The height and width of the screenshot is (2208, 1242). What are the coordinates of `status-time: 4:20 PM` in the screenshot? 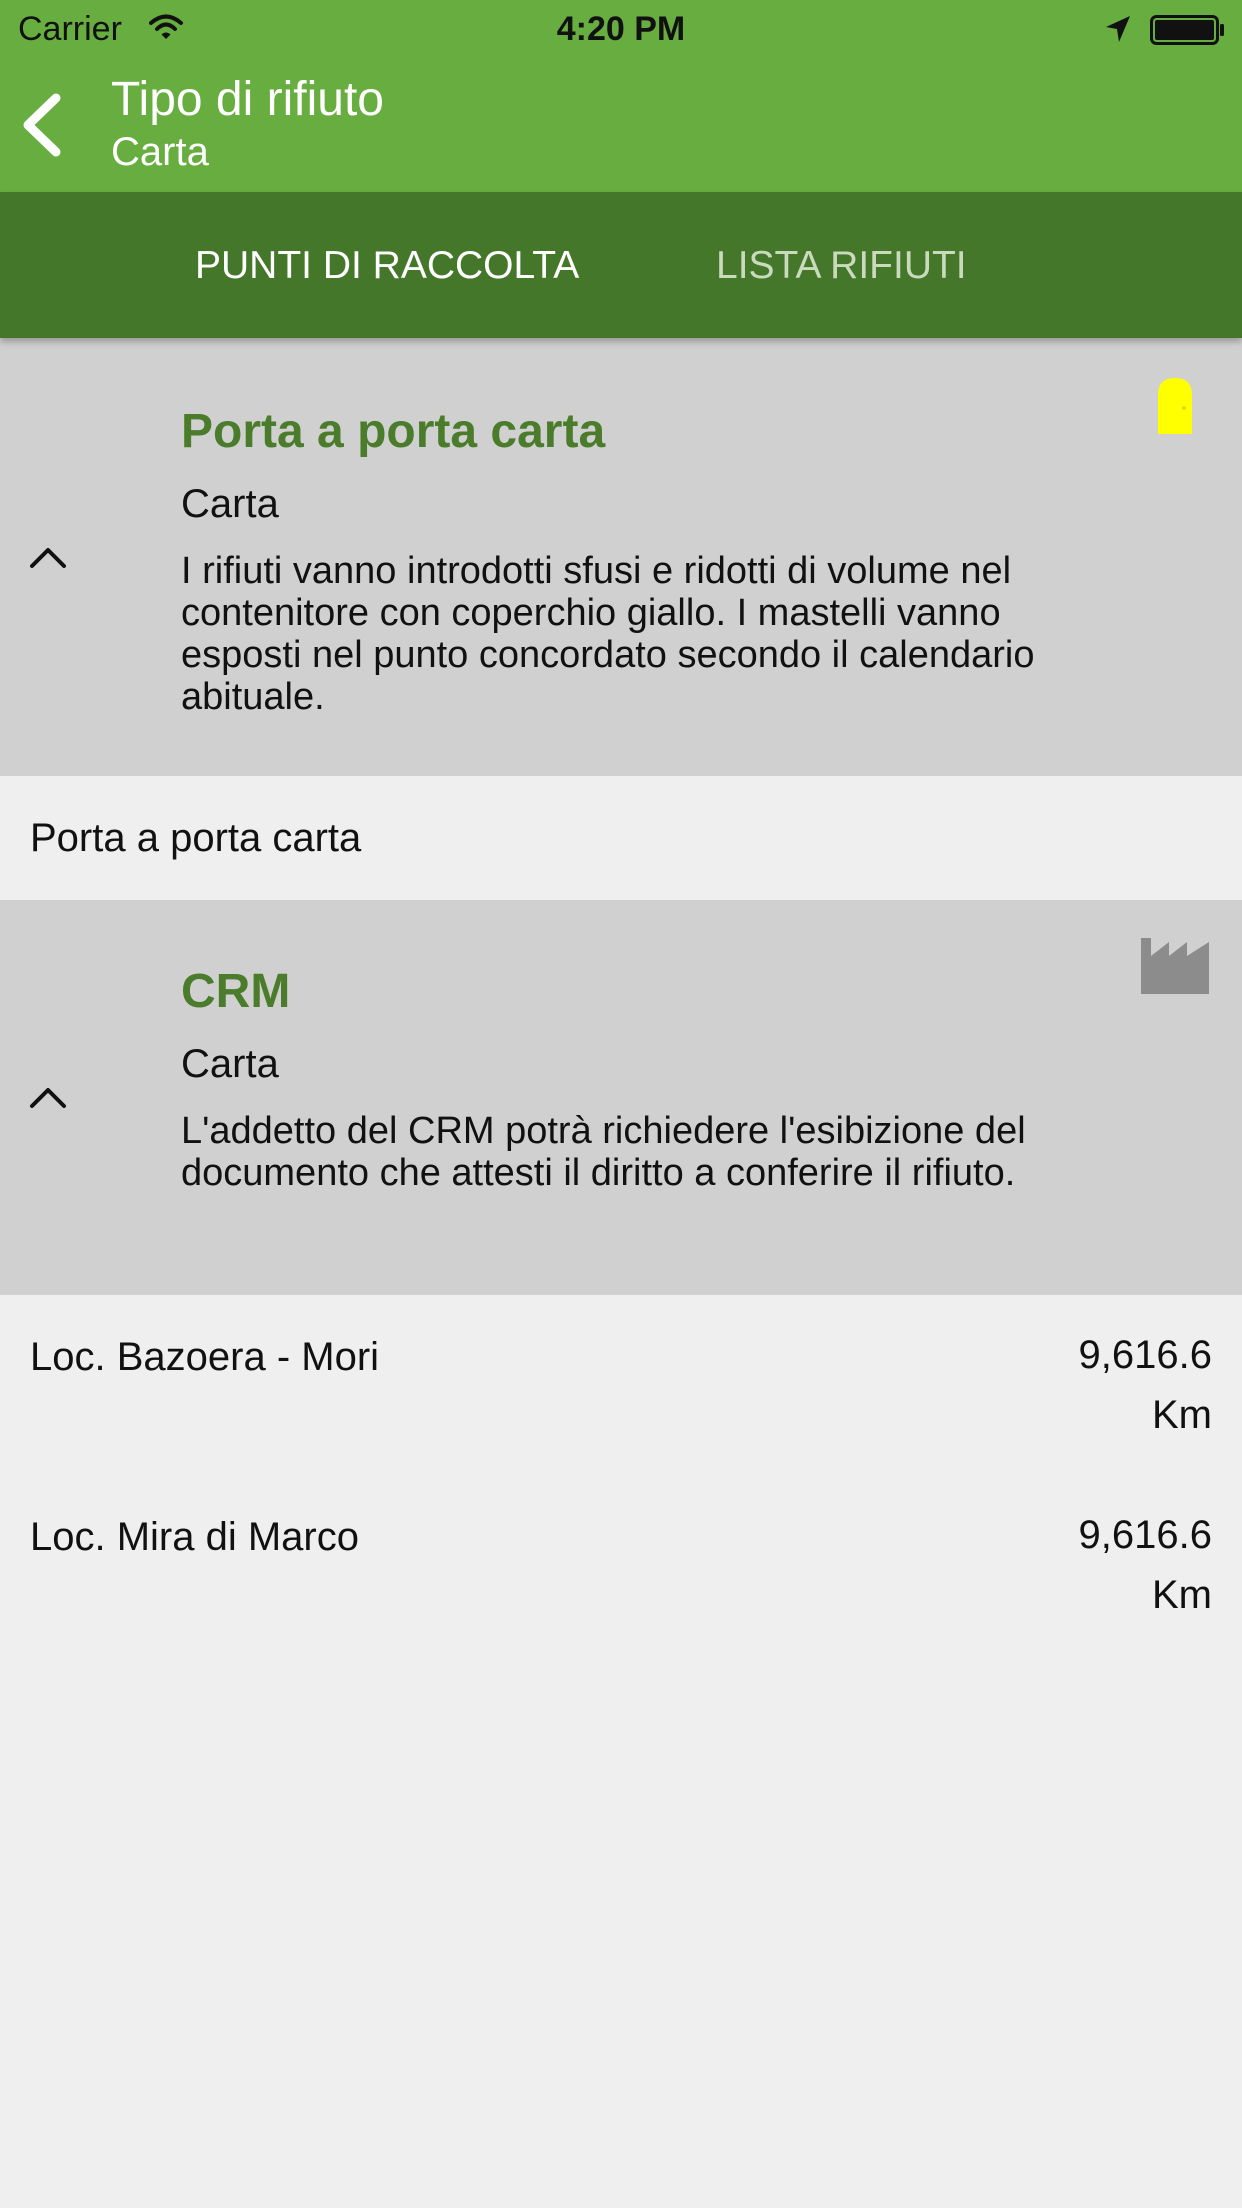 It's located at (621, 29).